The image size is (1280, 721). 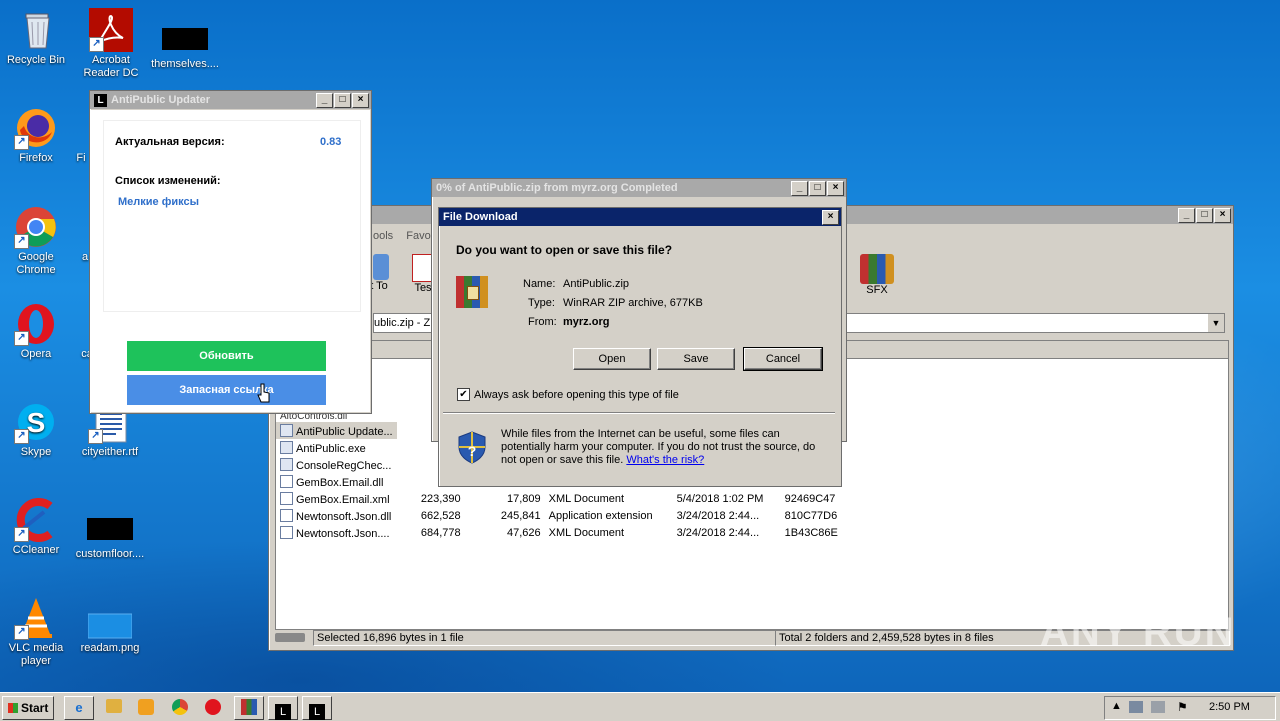 What do you see at coordinates (36, 30) in the screenshot?
I see `recycle-bin-icon` at bounding box center [36, 30].